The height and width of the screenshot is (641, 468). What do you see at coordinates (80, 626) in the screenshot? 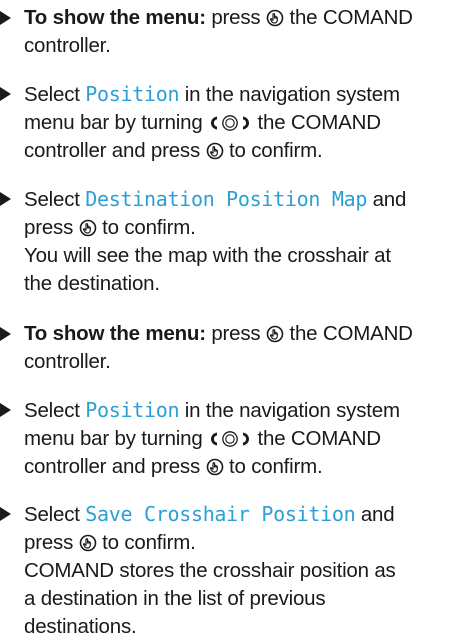
I see `step-6-line-5: destinations.` at bounding box center [80, 626].